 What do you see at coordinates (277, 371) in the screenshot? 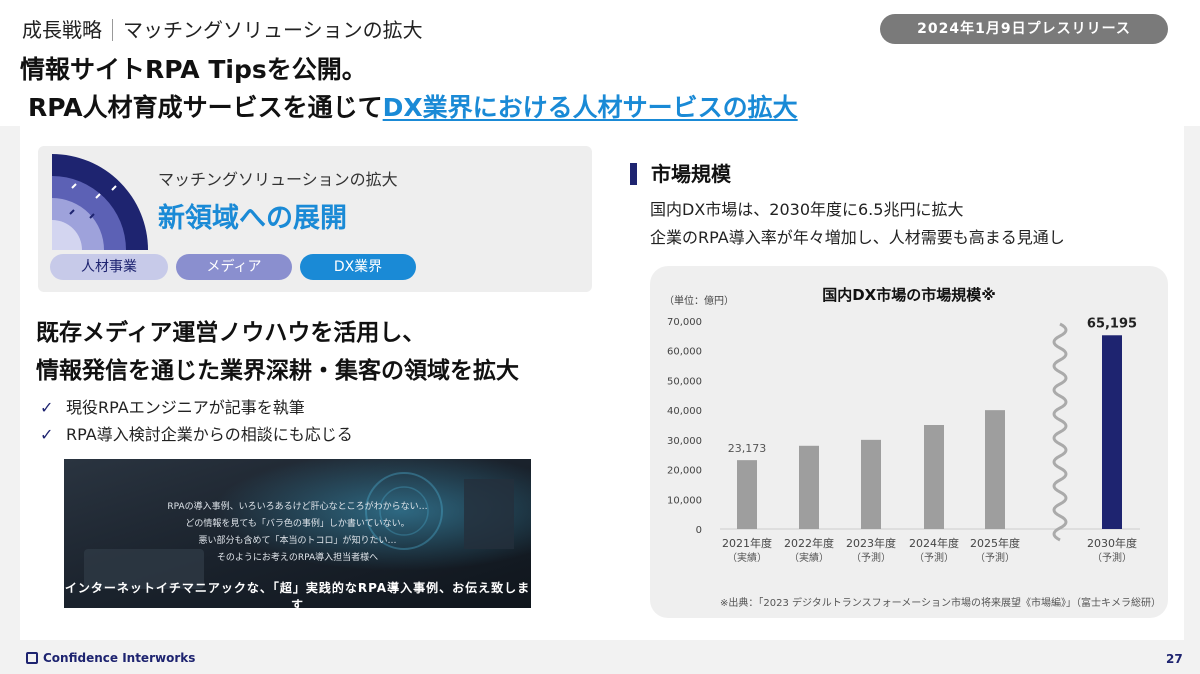
I see `lead-line2: 情報発信を通じた業界深耕・集客の領域を拡大` at bounding box center [277, 371].